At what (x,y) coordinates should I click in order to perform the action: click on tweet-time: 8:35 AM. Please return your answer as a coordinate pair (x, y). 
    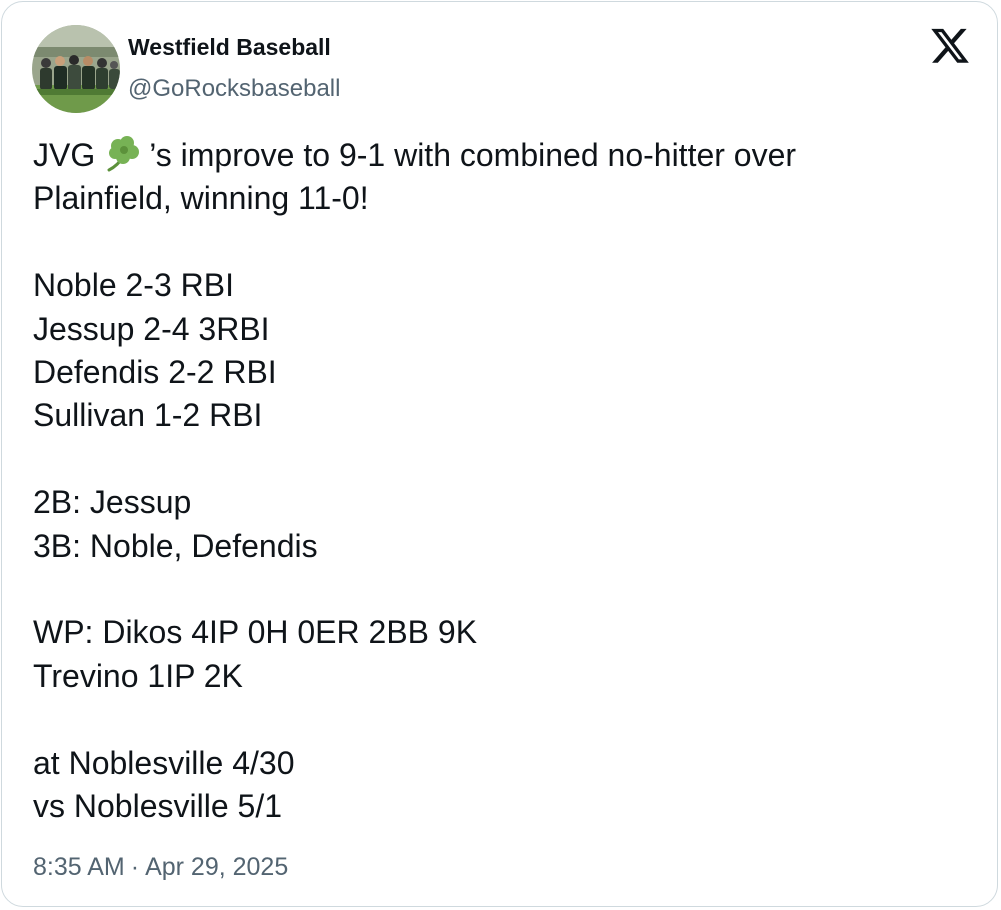
    Looking at the image, I should click on (79, 867).